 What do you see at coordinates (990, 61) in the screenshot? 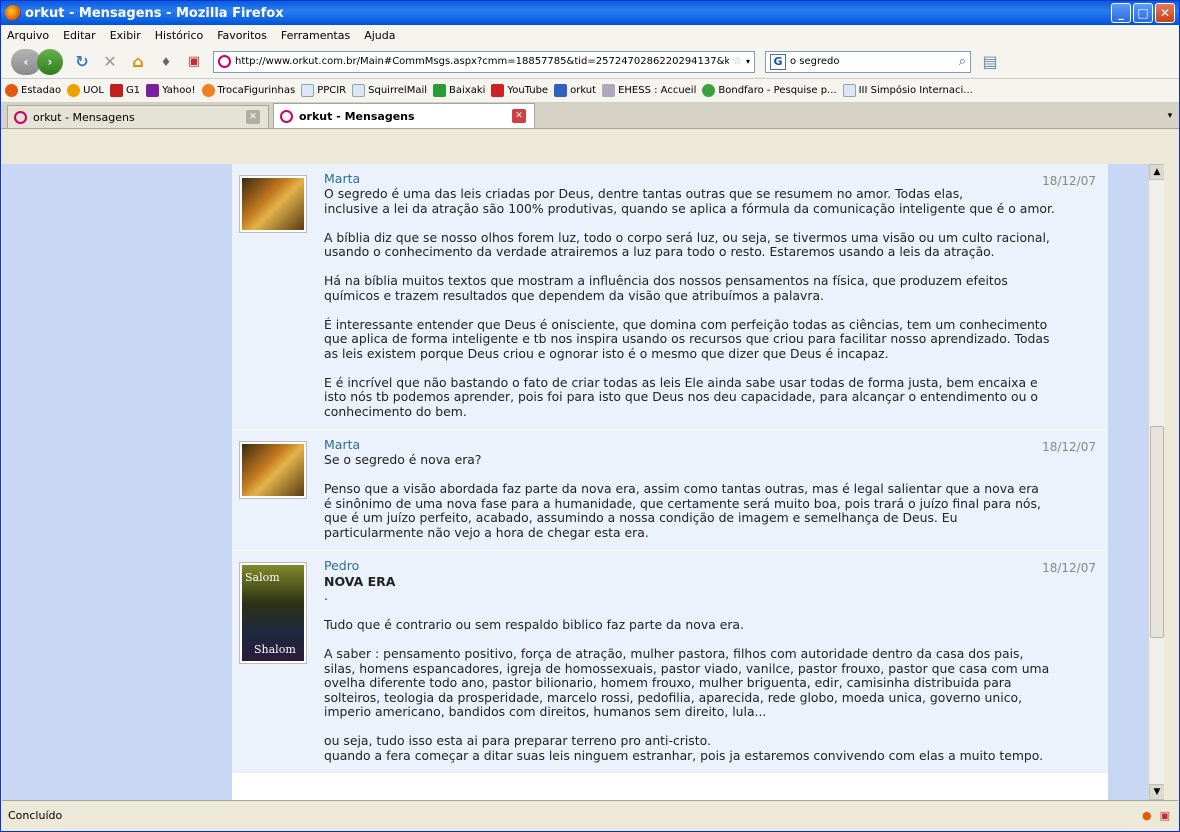
I see `sidebar-icon: ▤` at bounding box center [990, 61].